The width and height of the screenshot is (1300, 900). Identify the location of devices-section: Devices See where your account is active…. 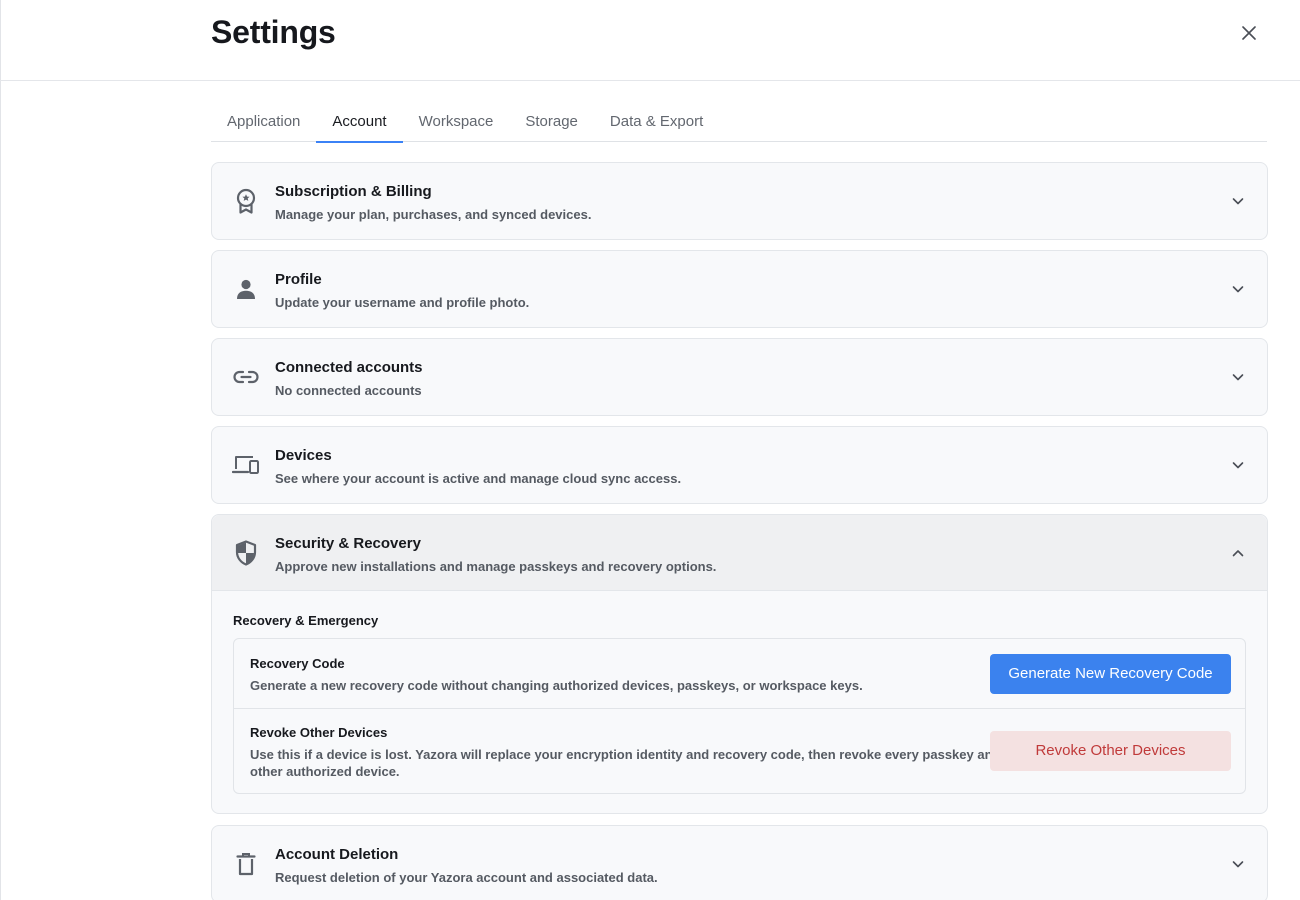
(739, 465).